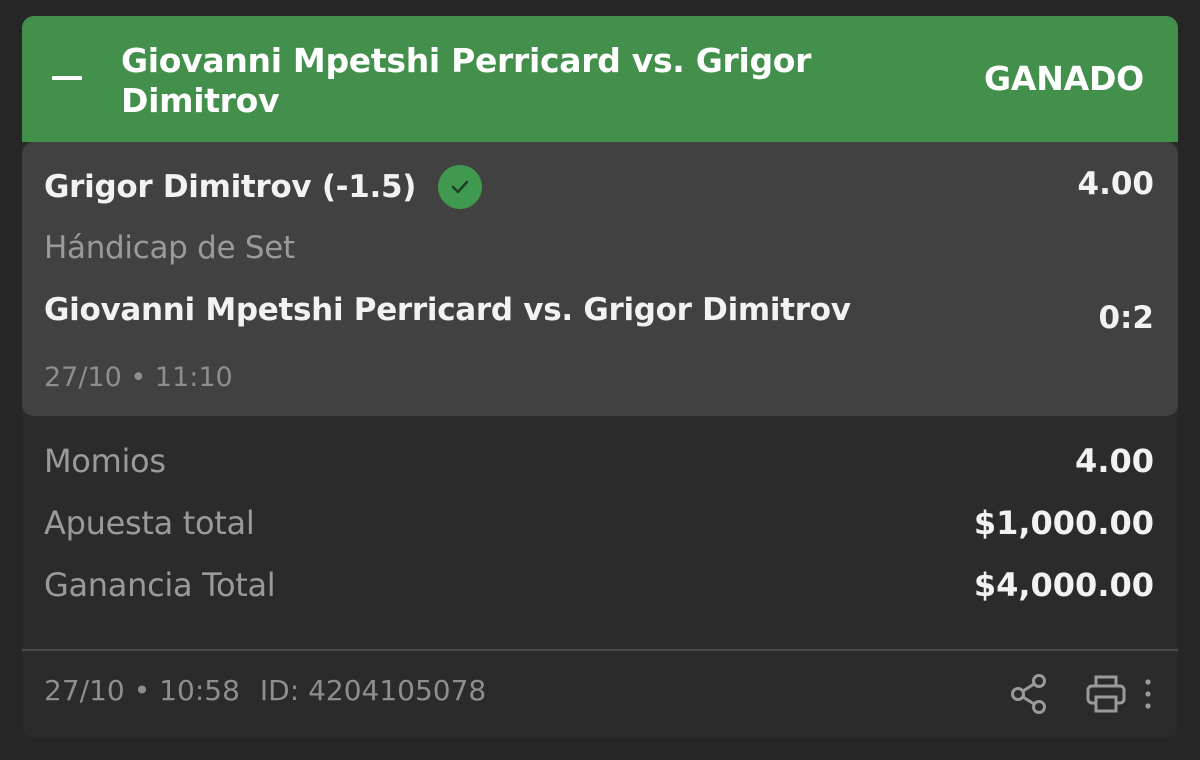  I want to click on summary-row-payout: Ganancia Total $4,000.00, so click(599, 588).